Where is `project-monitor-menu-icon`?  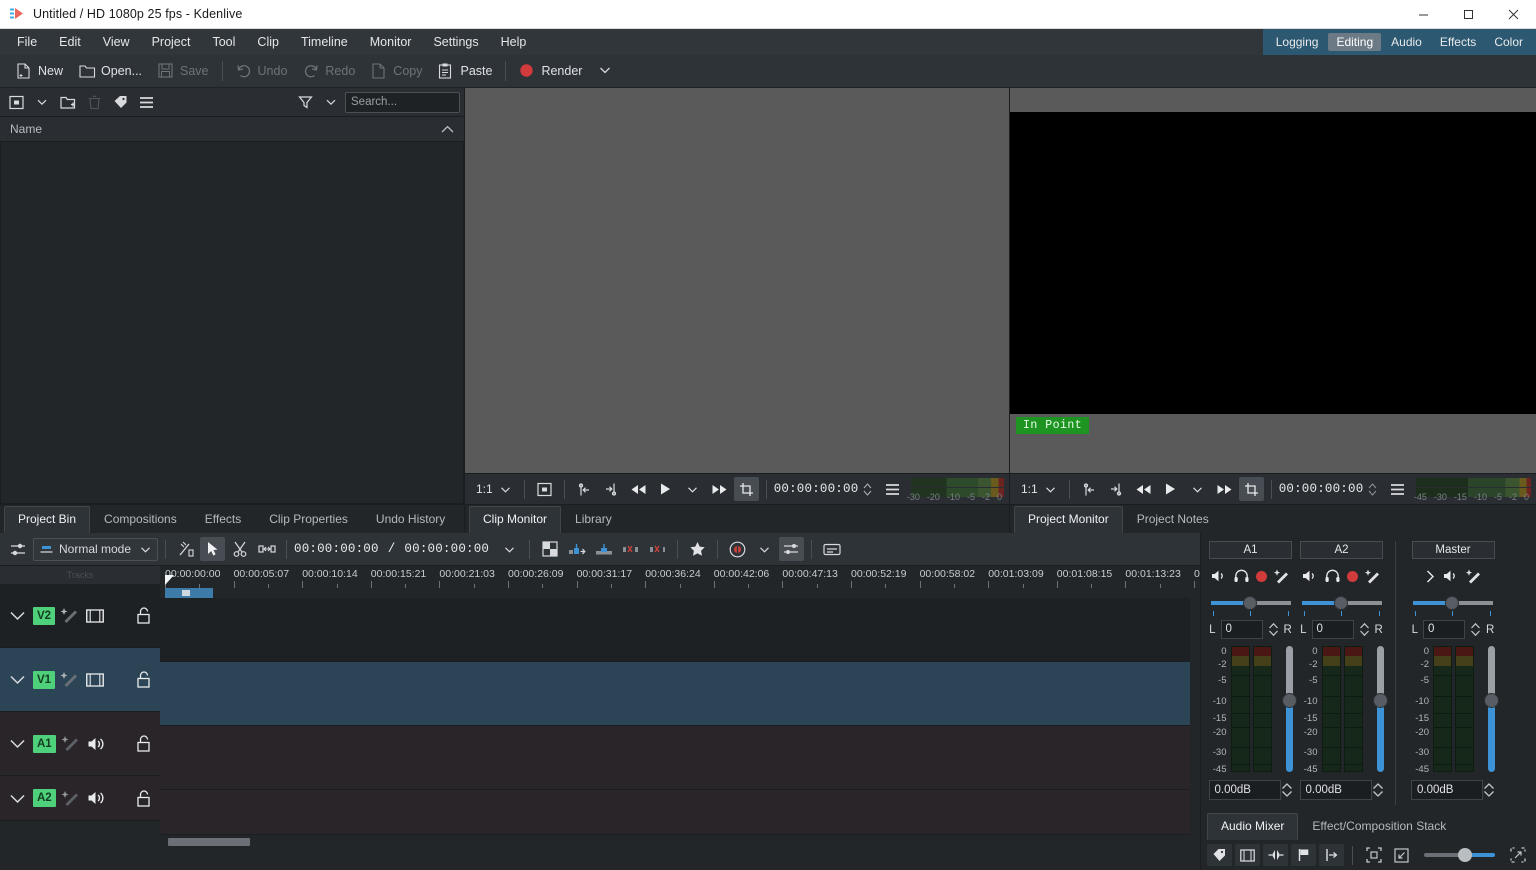
project-monitor-menu-icon is located at coordinates (1397, 489).